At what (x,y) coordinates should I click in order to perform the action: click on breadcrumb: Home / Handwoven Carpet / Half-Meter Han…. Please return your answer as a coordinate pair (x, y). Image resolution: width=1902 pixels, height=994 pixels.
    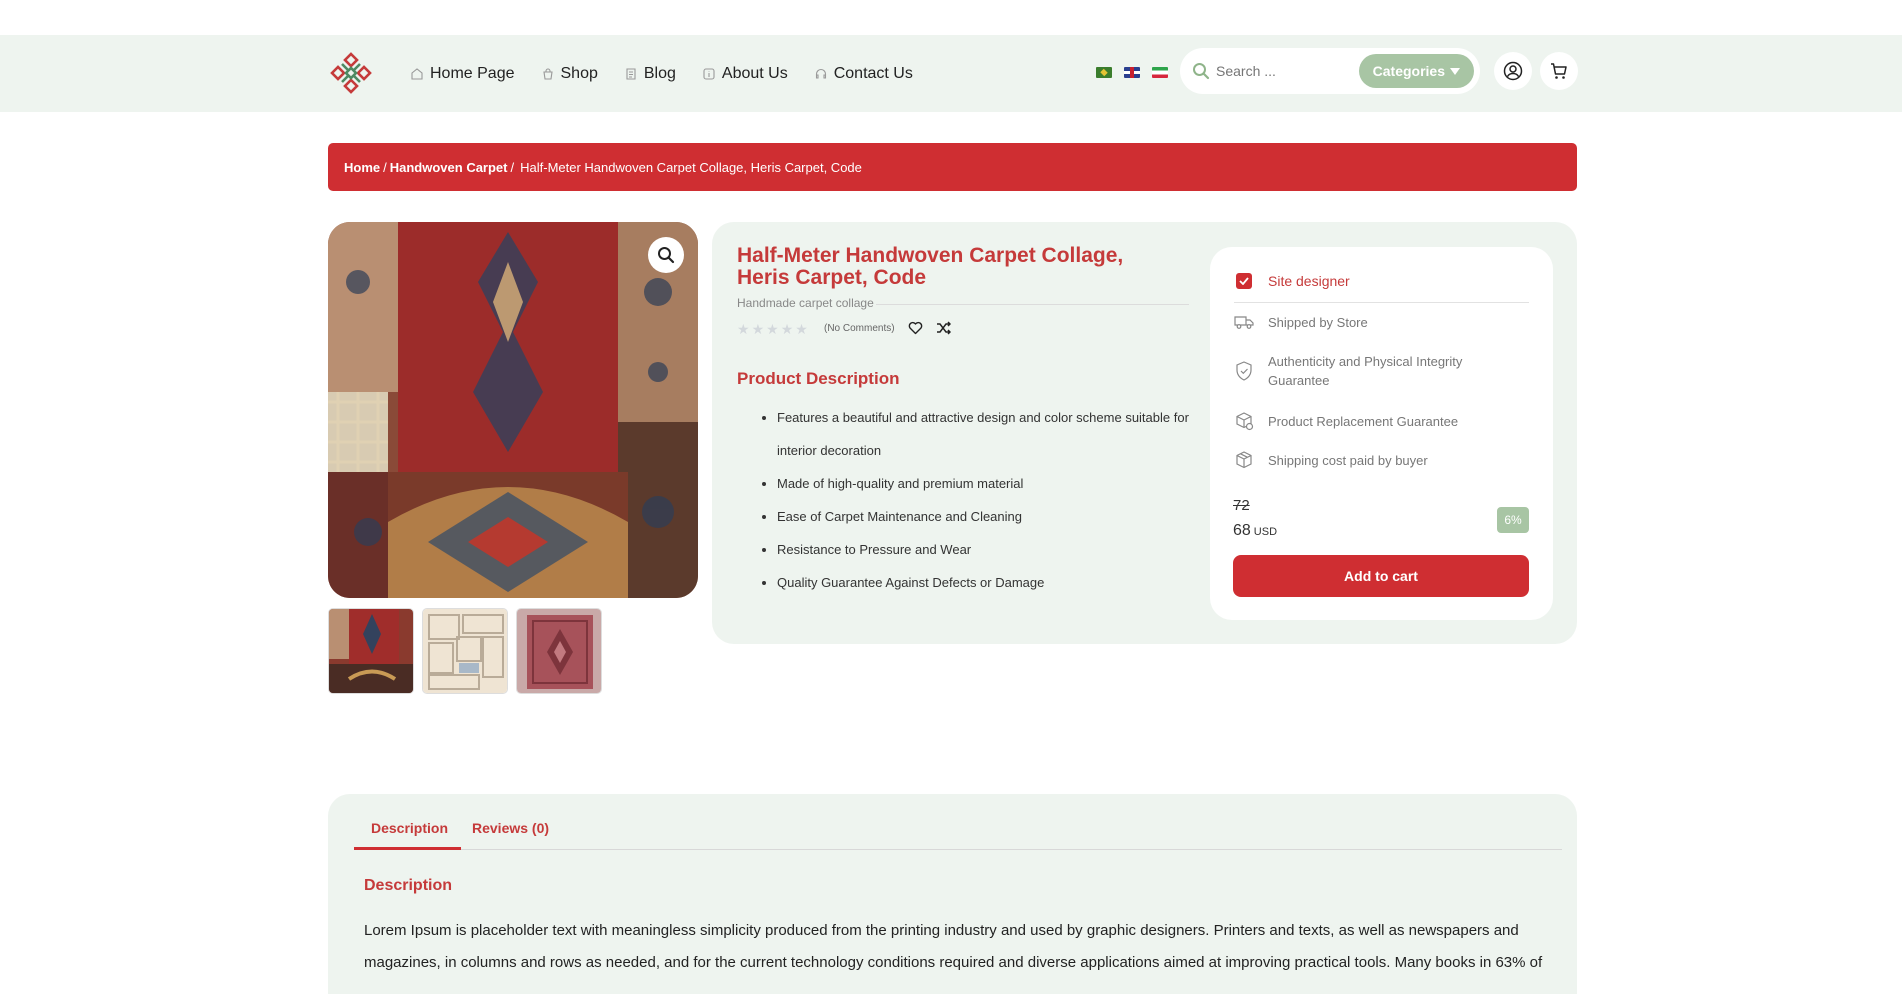
    Looking at the image, I should click on (952, 167).